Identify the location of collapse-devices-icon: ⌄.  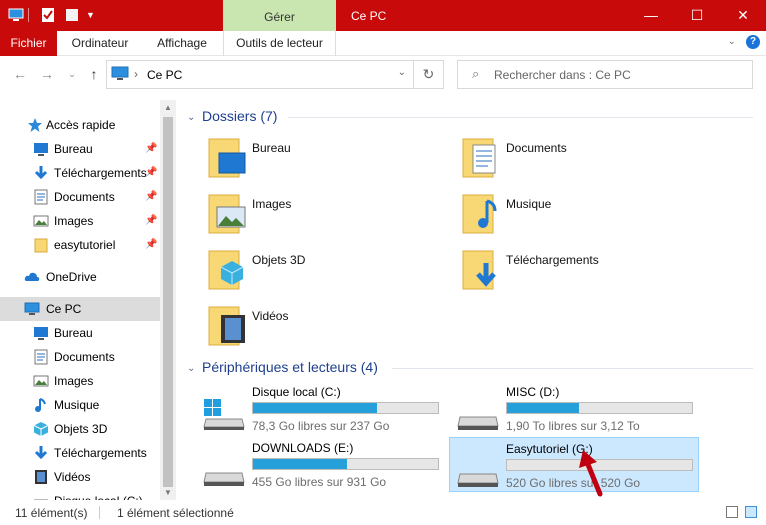
(191, 368).